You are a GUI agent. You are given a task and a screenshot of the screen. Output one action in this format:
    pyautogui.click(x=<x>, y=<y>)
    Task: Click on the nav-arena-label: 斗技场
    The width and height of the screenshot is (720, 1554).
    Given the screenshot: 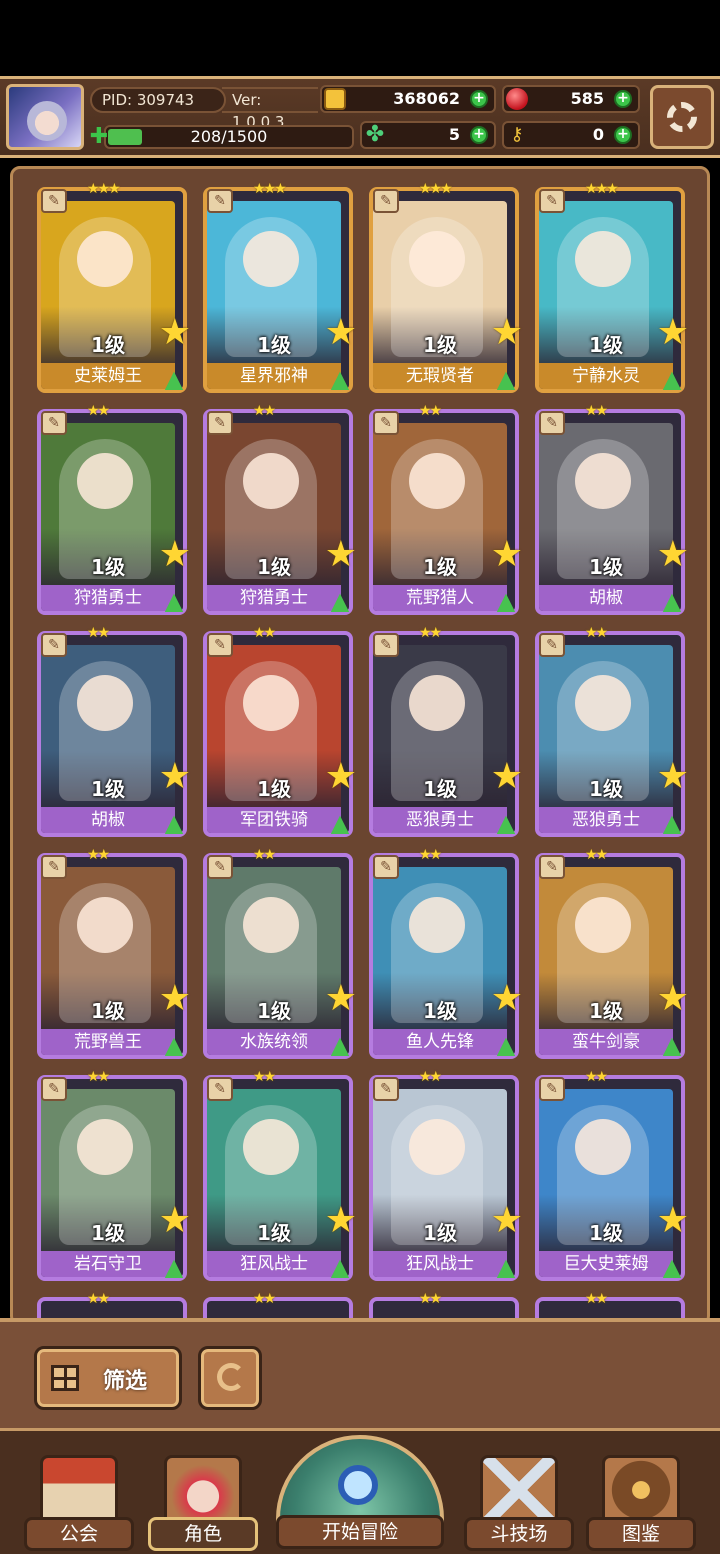 What is the action you would take?
    pyautogui.click(x=519, y=1534)
    